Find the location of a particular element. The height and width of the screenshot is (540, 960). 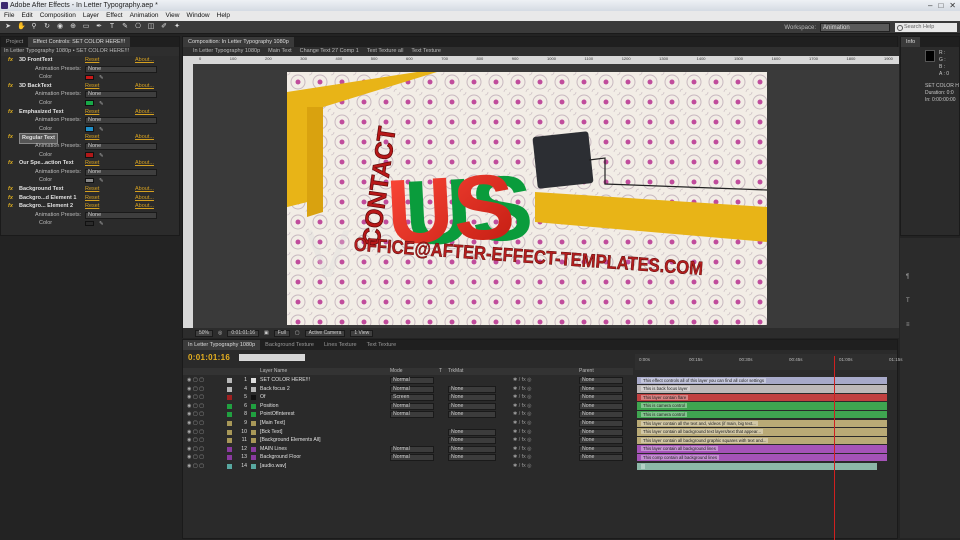

column-trkmat: TrkMat is located at coordinates (455, 371).